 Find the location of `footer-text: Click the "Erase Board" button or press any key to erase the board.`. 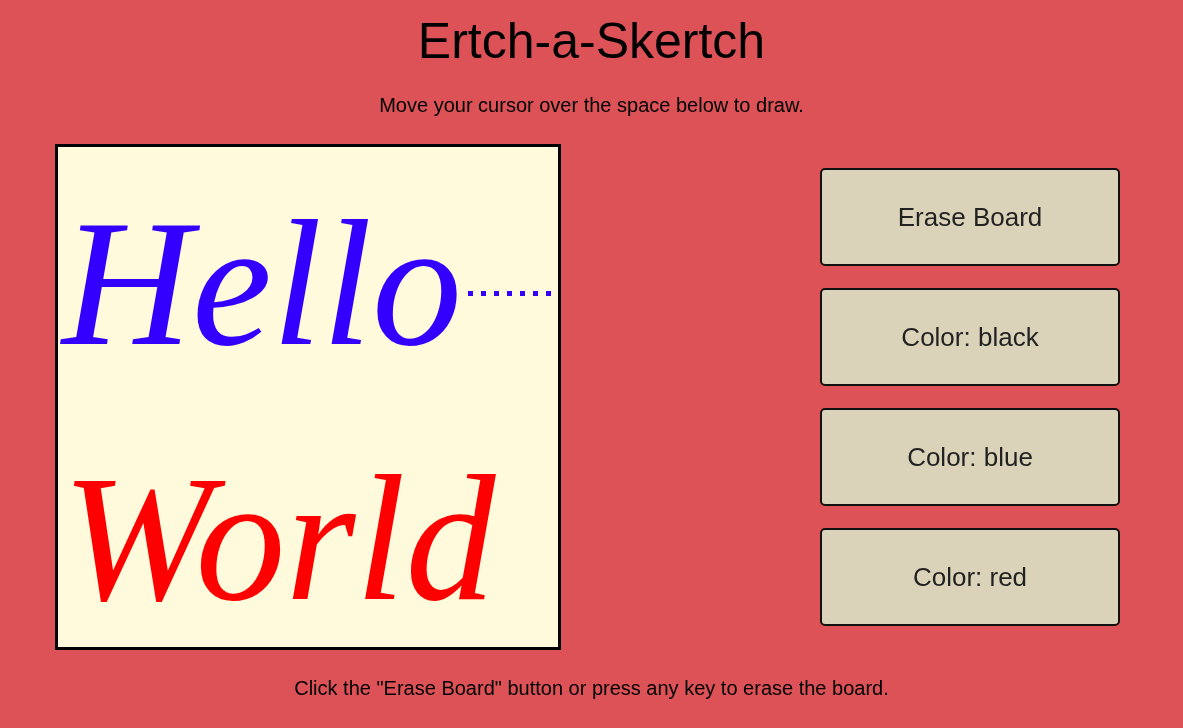

footer-text: Click the "Erase Board" button or press any key to erase the board. is located at coordinates (591, 688).